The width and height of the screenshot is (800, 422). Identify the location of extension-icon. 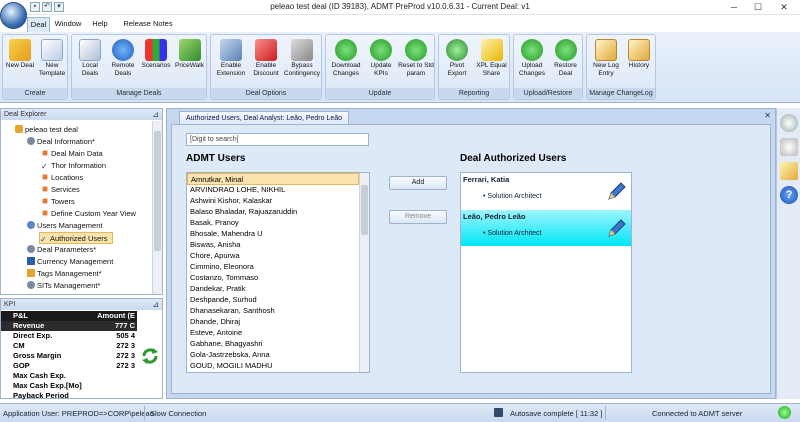
(231, 50).